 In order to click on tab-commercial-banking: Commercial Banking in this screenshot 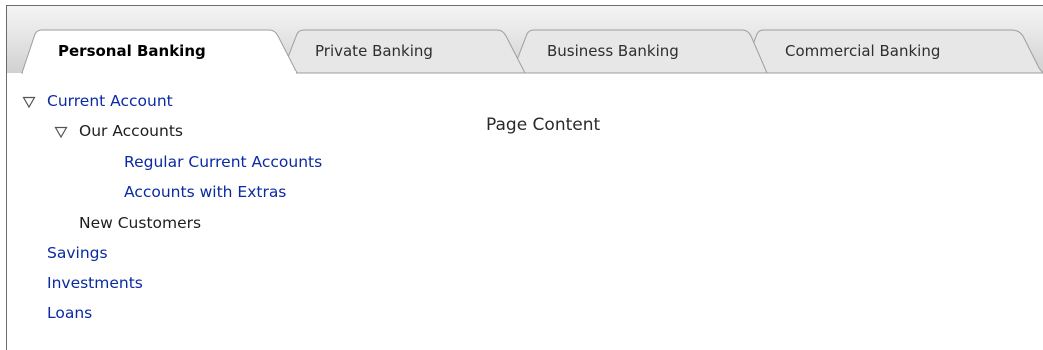, I will do `click(862, 51)`.